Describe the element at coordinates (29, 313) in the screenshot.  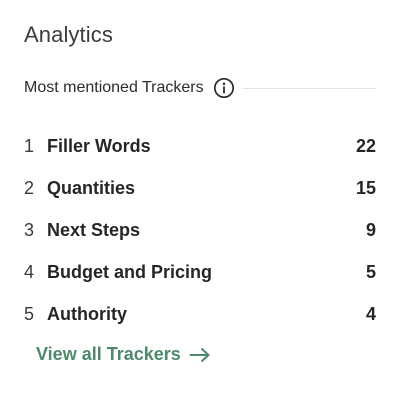
I see `tracker-rank: 5` at that location.